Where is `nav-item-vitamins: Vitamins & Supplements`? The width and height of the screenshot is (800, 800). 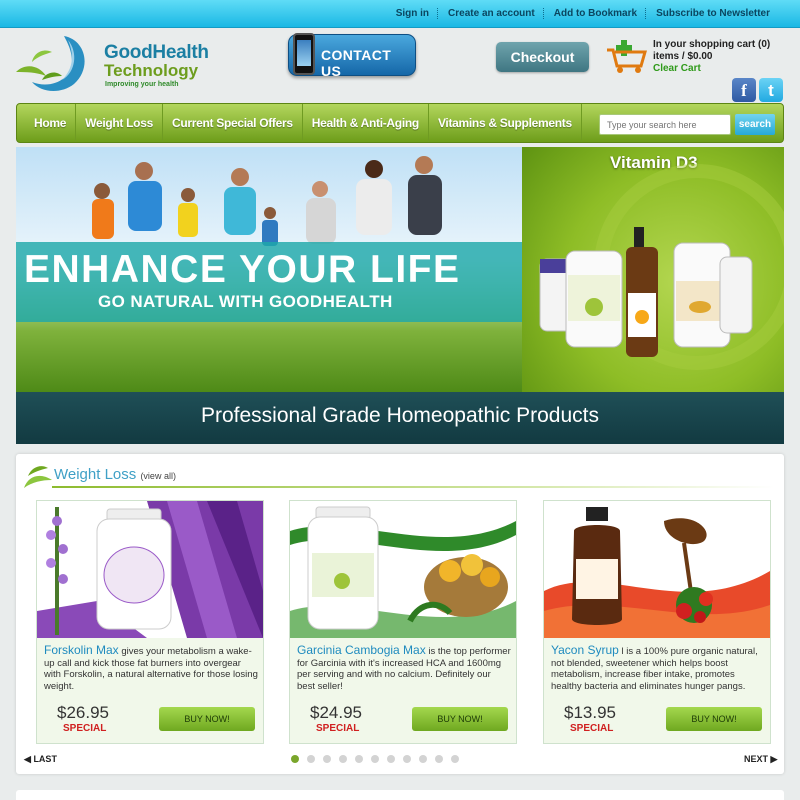
nav-item-vitamins: Vitamins & Supplements is located at coordinates (505, 123).